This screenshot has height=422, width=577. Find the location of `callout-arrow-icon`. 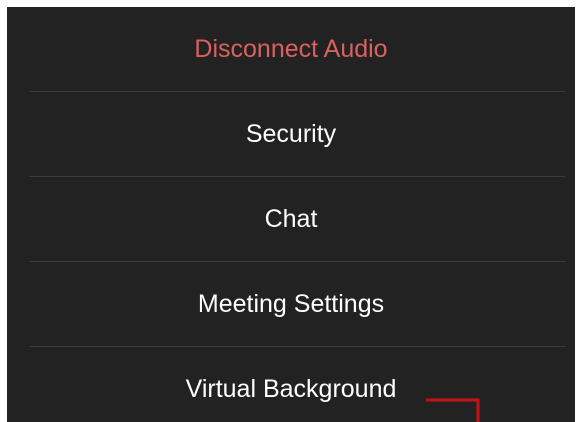

callout-arrow-icon is located at coordinates (453, 410).